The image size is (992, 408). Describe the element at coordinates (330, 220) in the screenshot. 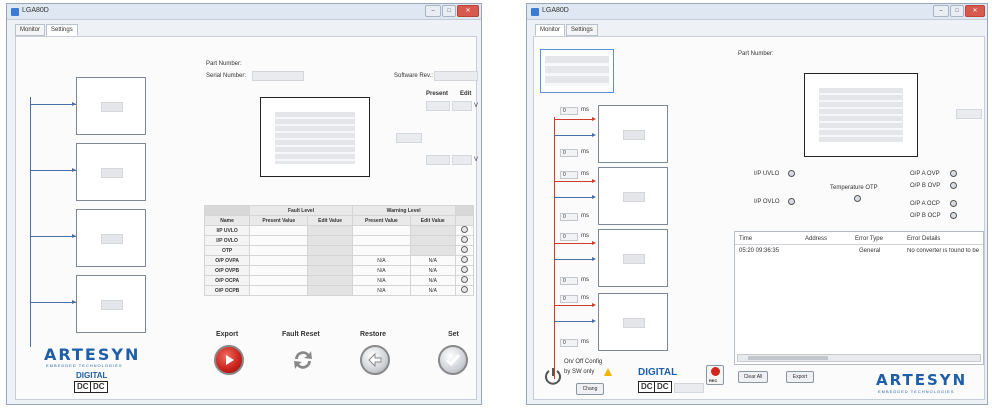

I see `col-fault-edit: Edit Value` at that location.